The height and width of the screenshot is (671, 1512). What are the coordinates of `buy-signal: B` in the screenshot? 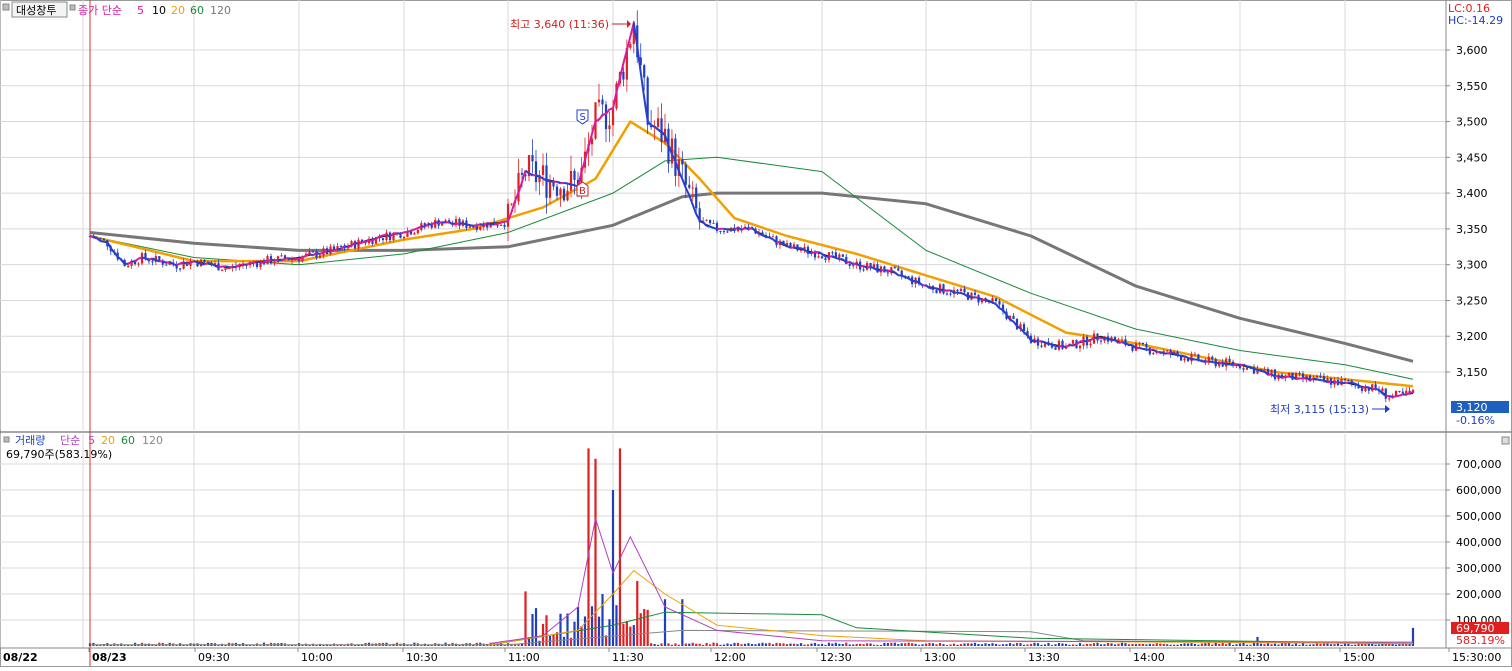 It's located at (582, 189).